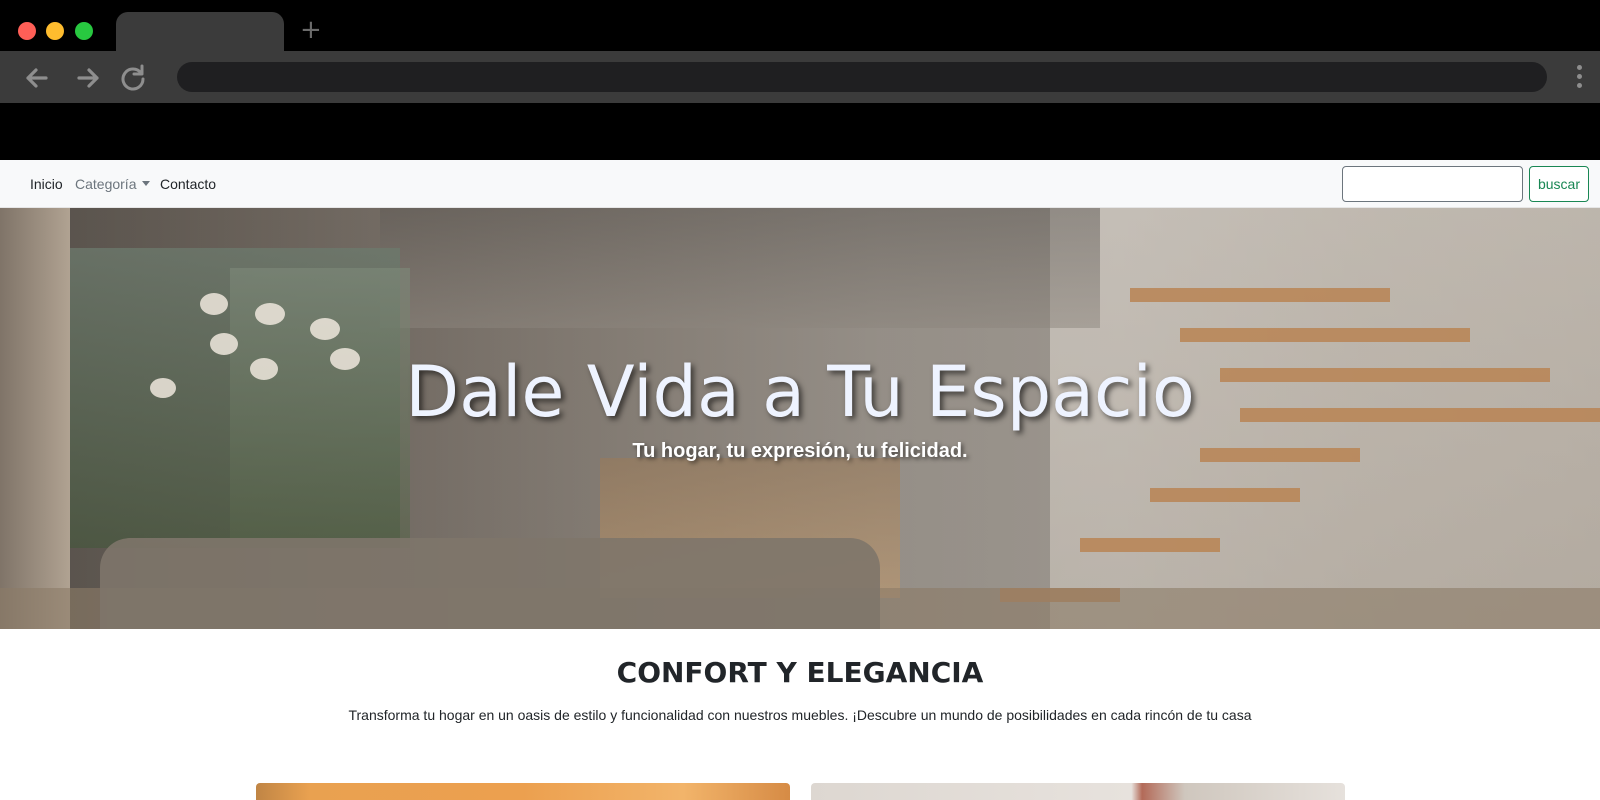 The height and width of the screenshot is (800, 1600). Describe the element at coordinates (800, 131) in the screenshot. I see `browser-spacer` at that location.